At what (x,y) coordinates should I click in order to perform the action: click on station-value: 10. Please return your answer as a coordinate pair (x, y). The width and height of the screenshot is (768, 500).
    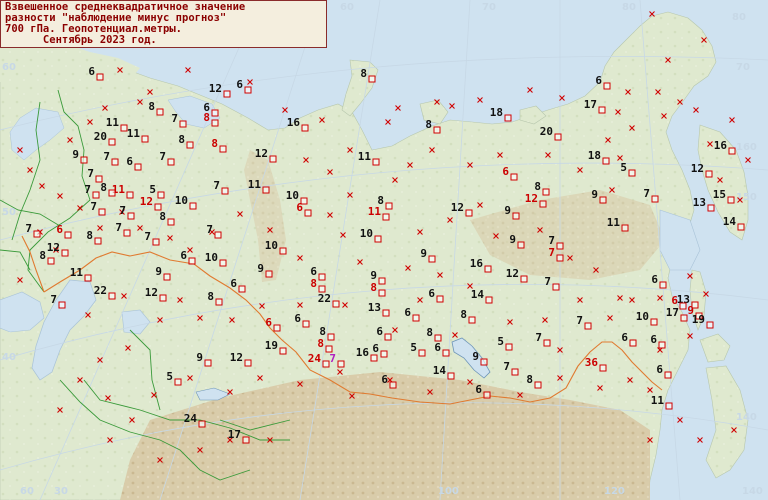
    Looking at the image, I should click on (642, 316).